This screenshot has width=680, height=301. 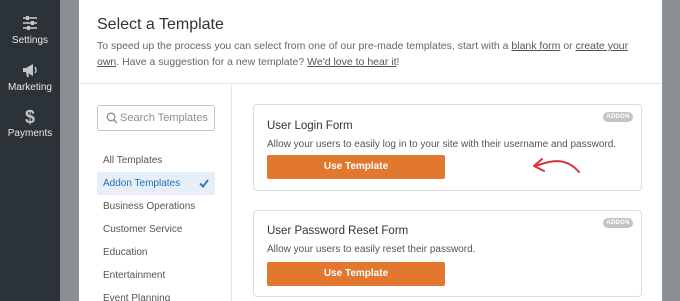 I want to click on category-label: All Templates, so click(x=133, y=160).